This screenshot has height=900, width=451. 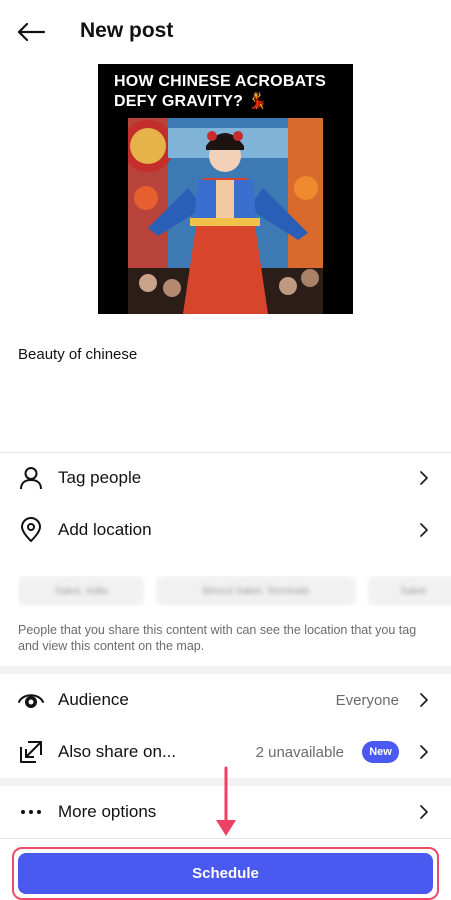 I want to click on back-arrow-icon, so click(x=31, y=32).